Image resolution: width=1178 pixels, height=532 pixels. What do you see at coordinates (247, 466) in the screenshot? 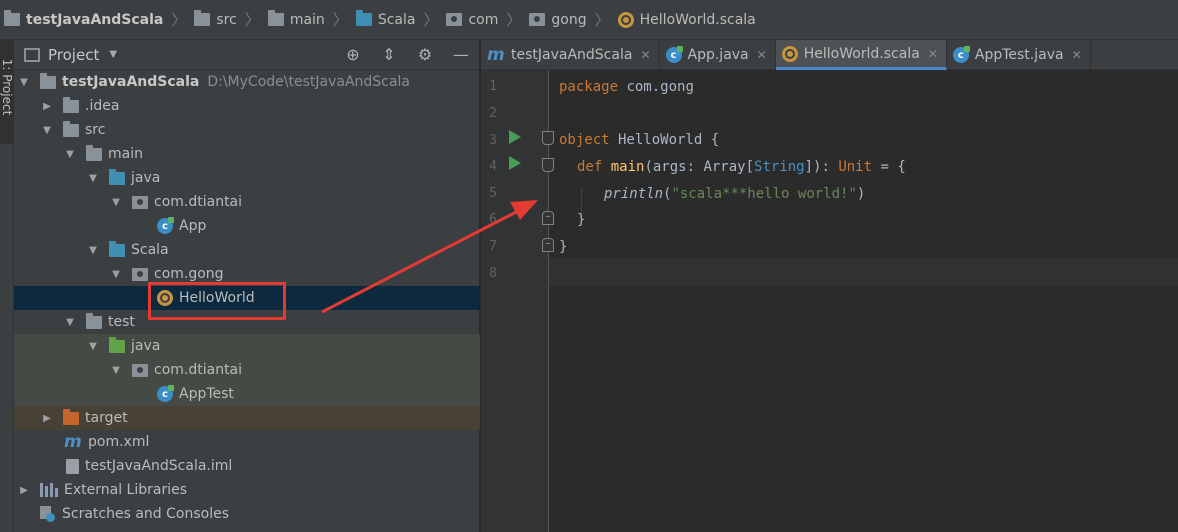
I see `tree-item-iml: testJavaAndScala.iml` at bounding box center [247, 466].